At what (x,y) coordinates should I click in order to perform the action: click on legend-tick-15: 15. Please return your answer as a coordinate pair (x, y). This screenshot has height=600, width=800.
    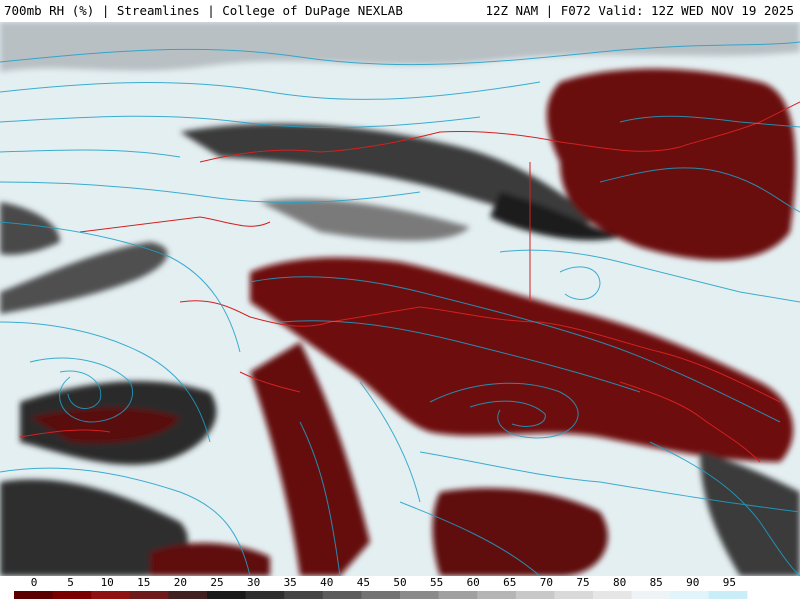
    Looking at the image, I should click on (144, 582).